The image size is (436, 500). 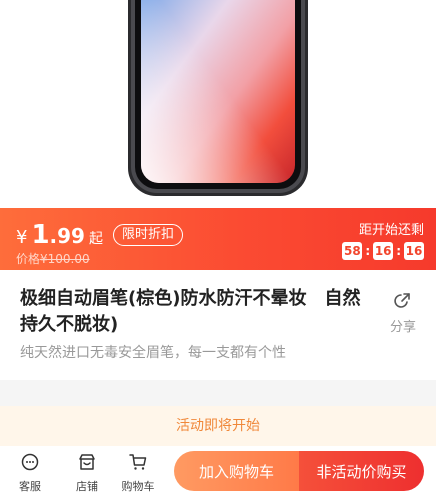 I want to click on price-row: ¥ 1 .99 起 限时折扣, so click(x=99, y=235).